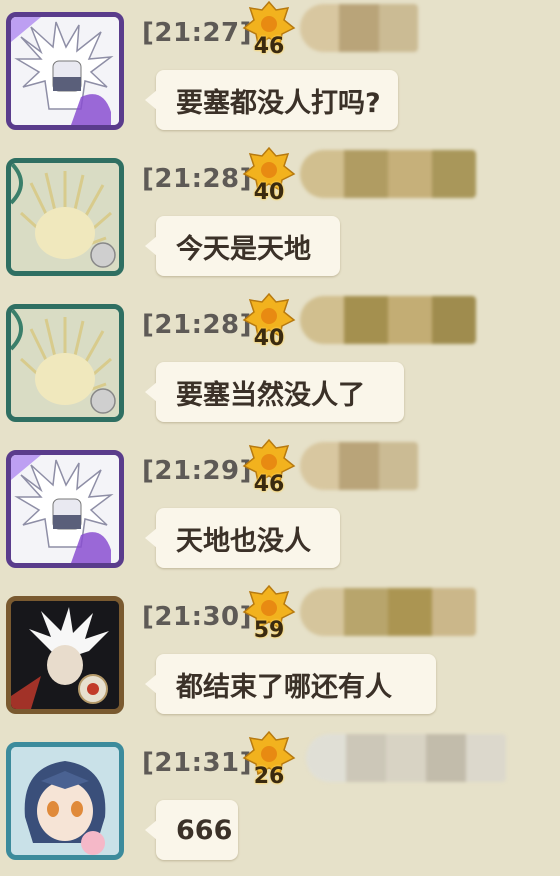 Image resolution: width=560 pixels, height=876 pixels. What do you see at coordinates (242, 246) in the screenshot?
I see `message-bubble: 今天是天地` at bounding box center [242, 246].